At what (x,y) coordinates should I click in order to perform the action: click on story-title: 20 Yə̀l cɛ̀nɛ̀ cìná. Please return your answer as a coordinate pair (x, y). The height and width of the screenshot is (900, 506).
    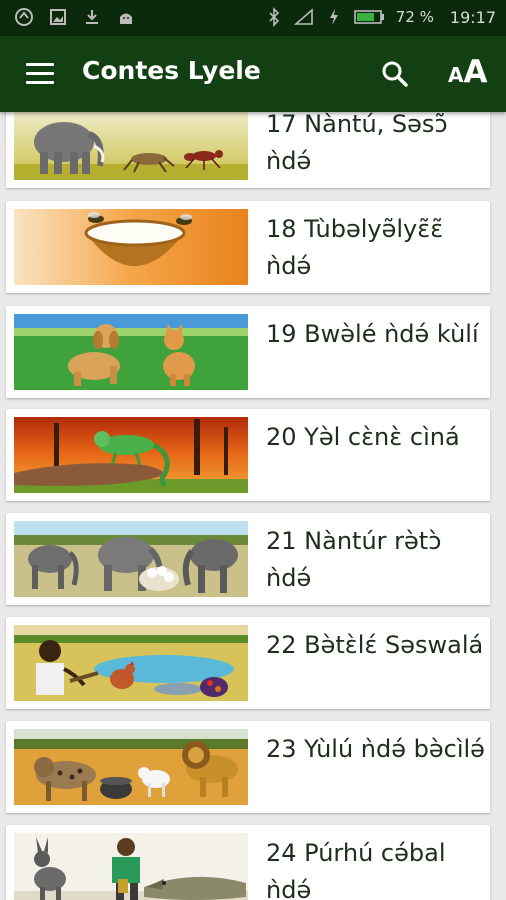
    Looking at the image, I should click on (363, 437).